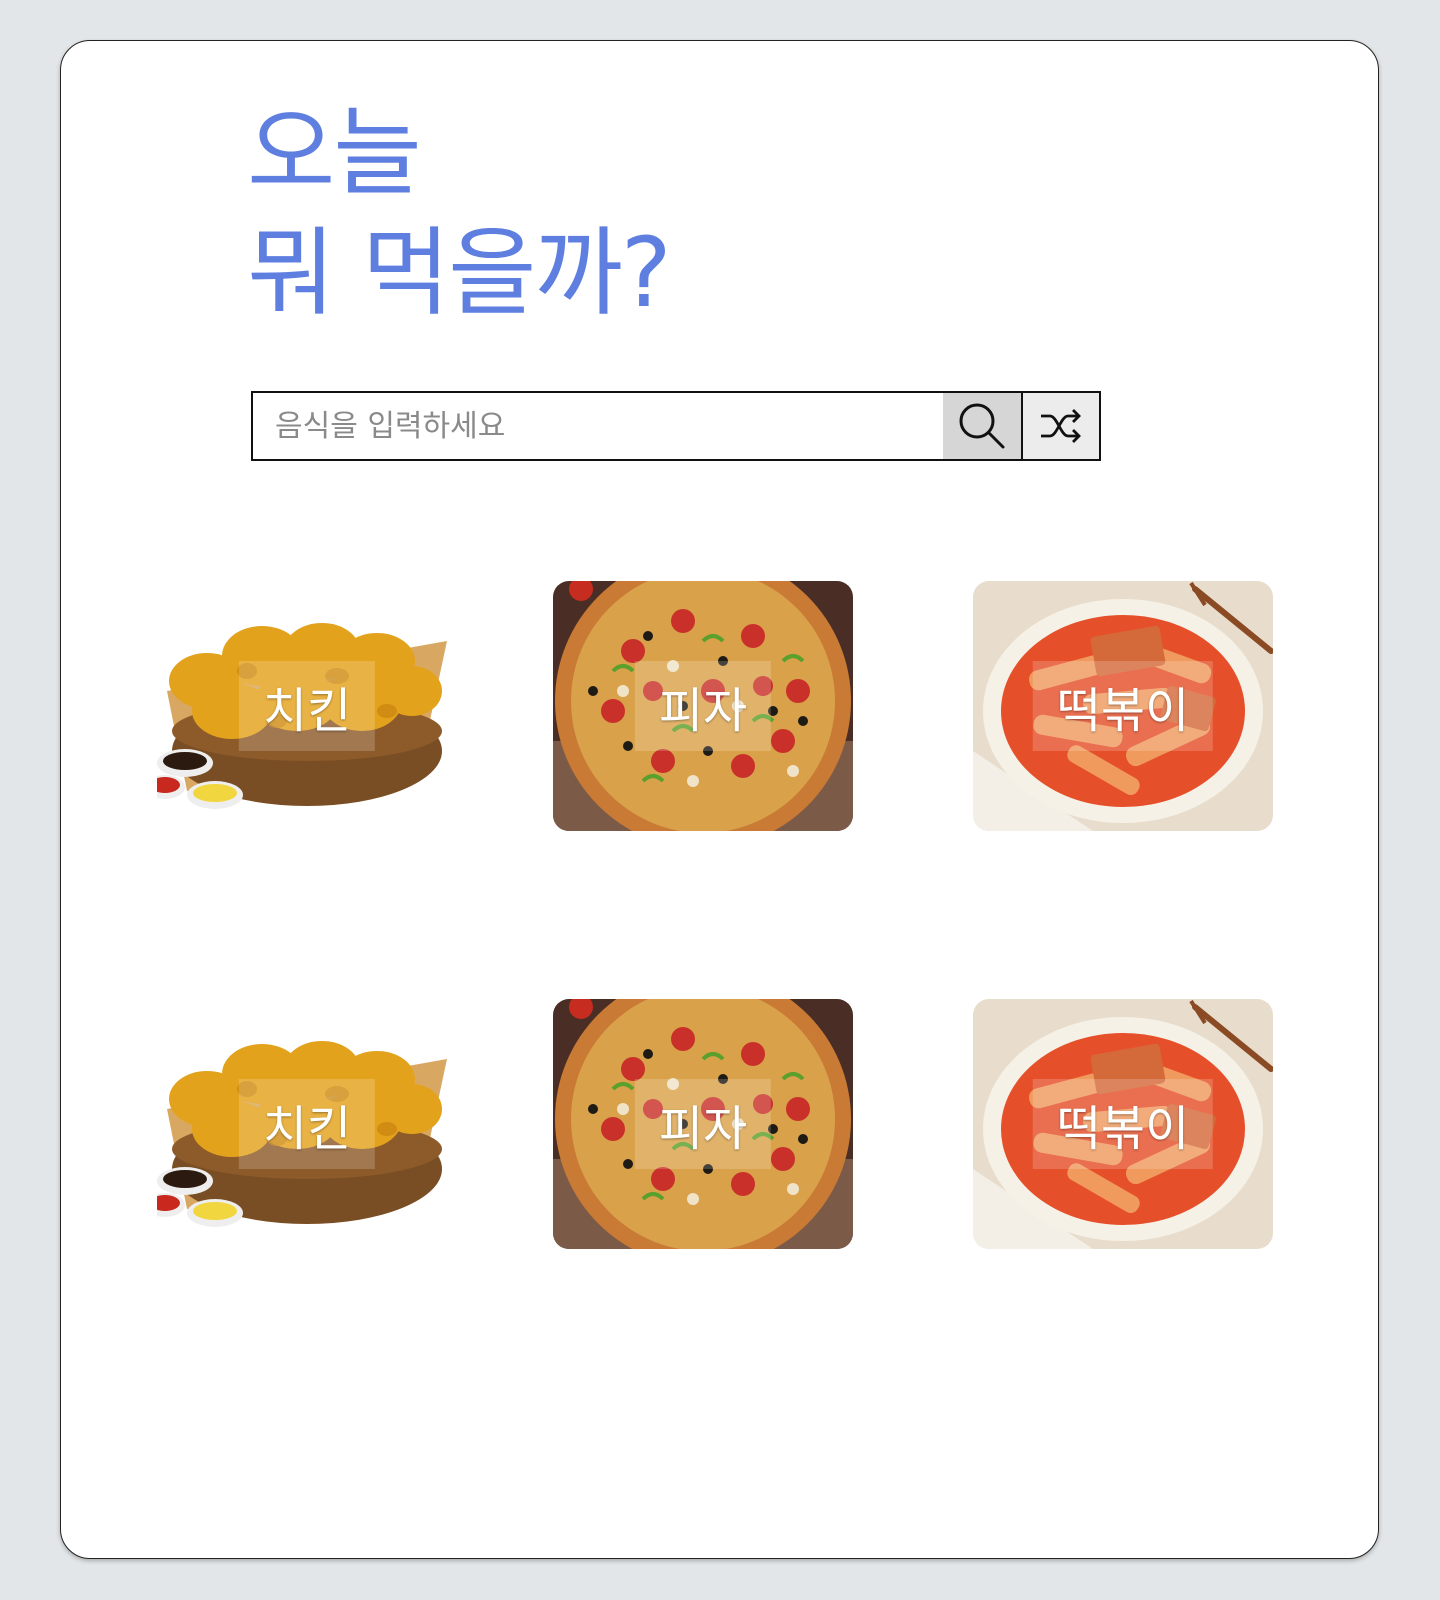 The width and height of the screenshot is (1440, 1600). I want to click on search-icon, so click(982, 426).